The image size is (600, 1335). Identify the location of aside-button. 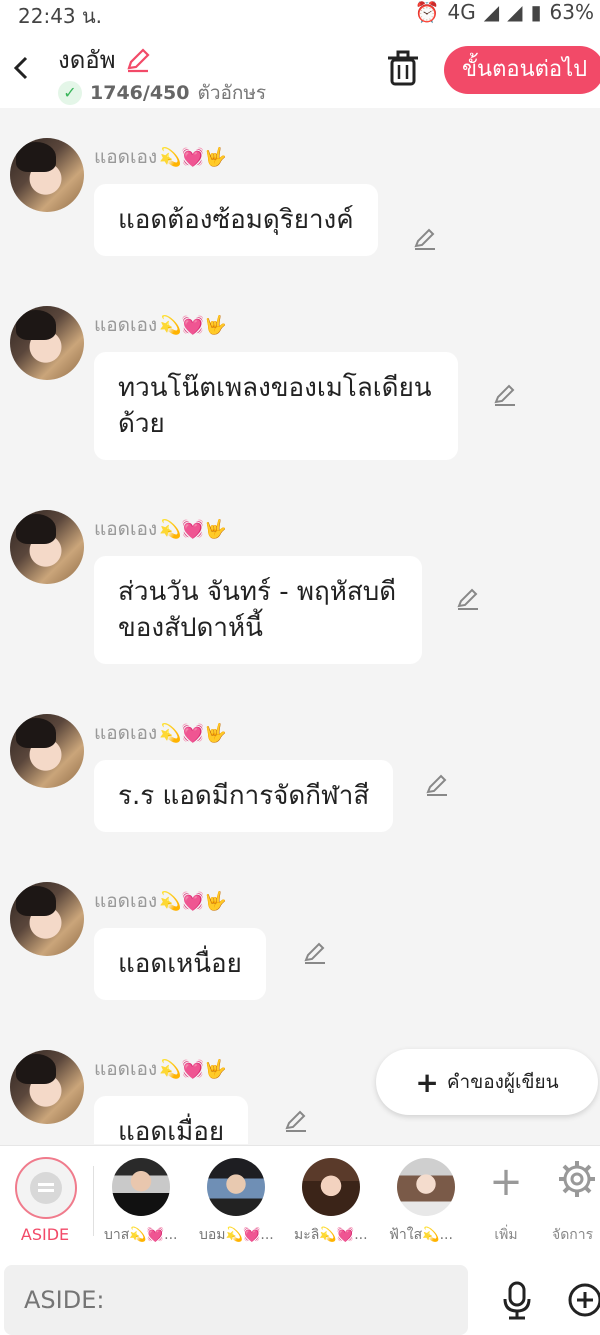
(46, 1188).